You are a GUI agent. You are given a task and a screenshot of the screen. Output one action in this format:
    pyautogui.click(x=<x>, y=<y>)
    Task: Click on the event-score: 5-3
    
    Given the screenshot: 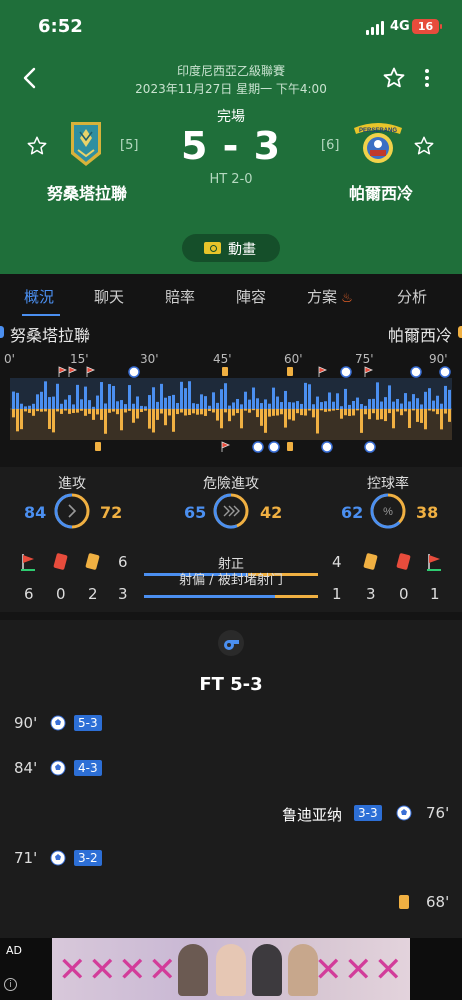 What is the action you would take?
    pyautogui.click(x=88, y=723)
    